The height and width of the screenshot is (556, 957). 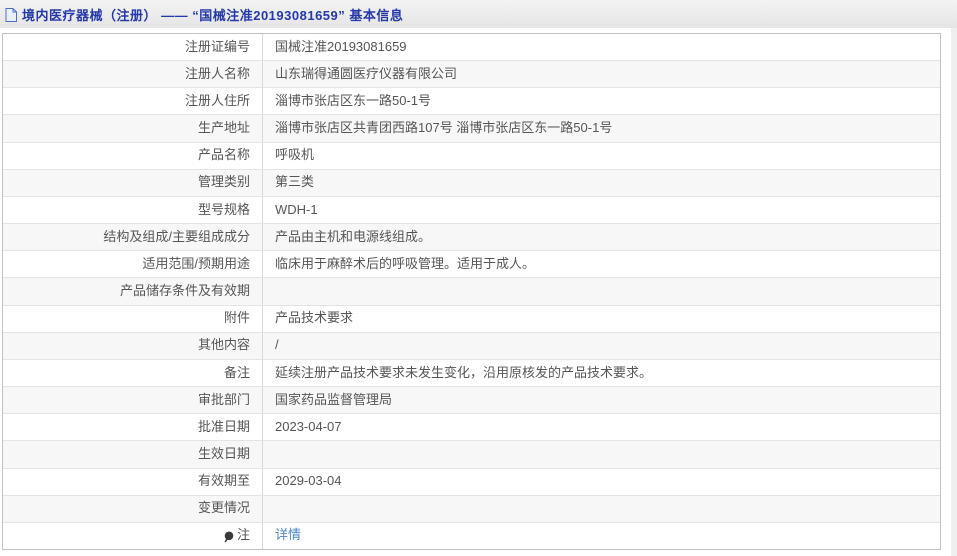 What do you see at coordinates (353, 100) in the screenshot?
I see `row-value: 淄博市张店区东一路50-1号` at bounding box center [353, 100].